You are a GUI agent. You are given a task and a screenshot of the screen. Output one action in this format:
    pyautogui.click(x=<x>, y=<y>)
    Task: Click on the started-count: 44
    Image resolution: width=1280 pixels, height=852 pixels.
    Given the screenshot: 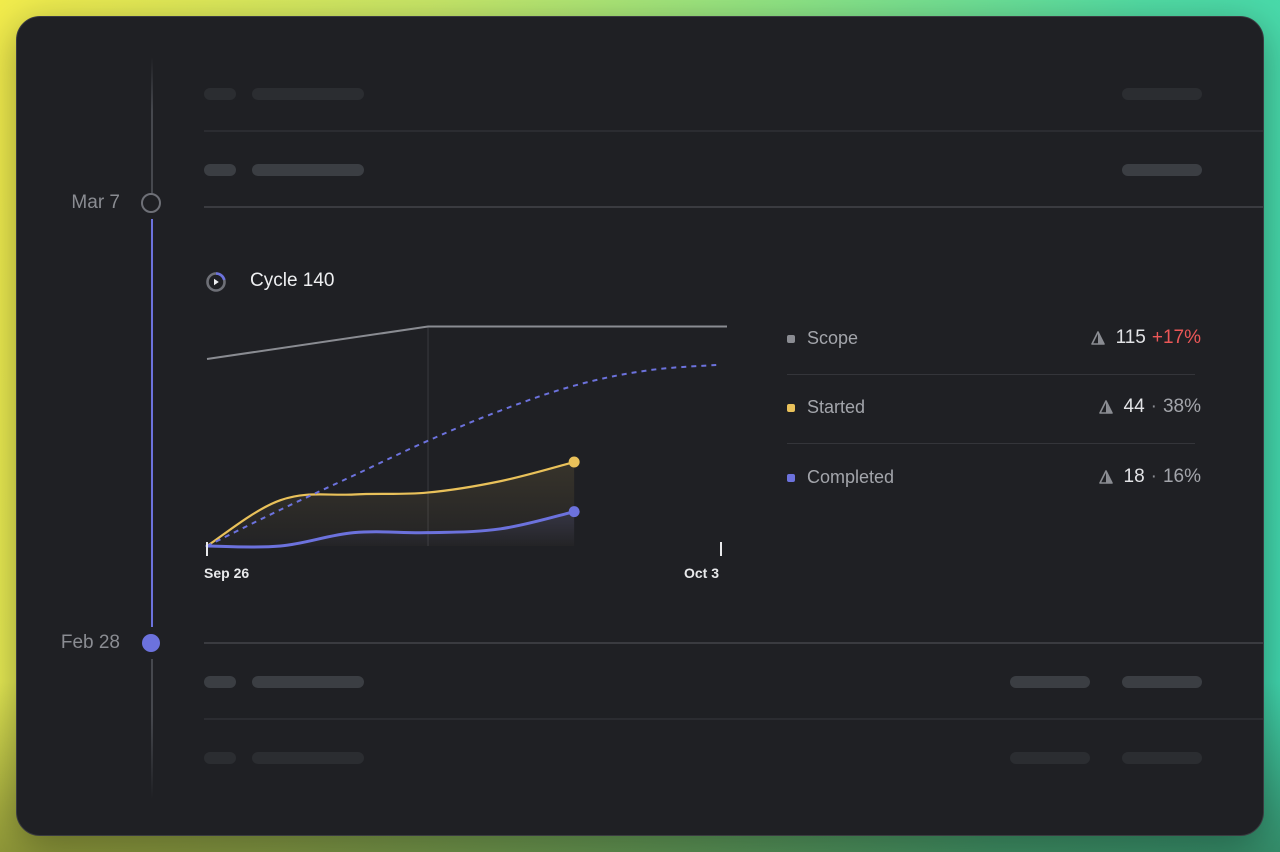 What is the action you would take?
    pyautogui.click(x=1134, y=406)
    